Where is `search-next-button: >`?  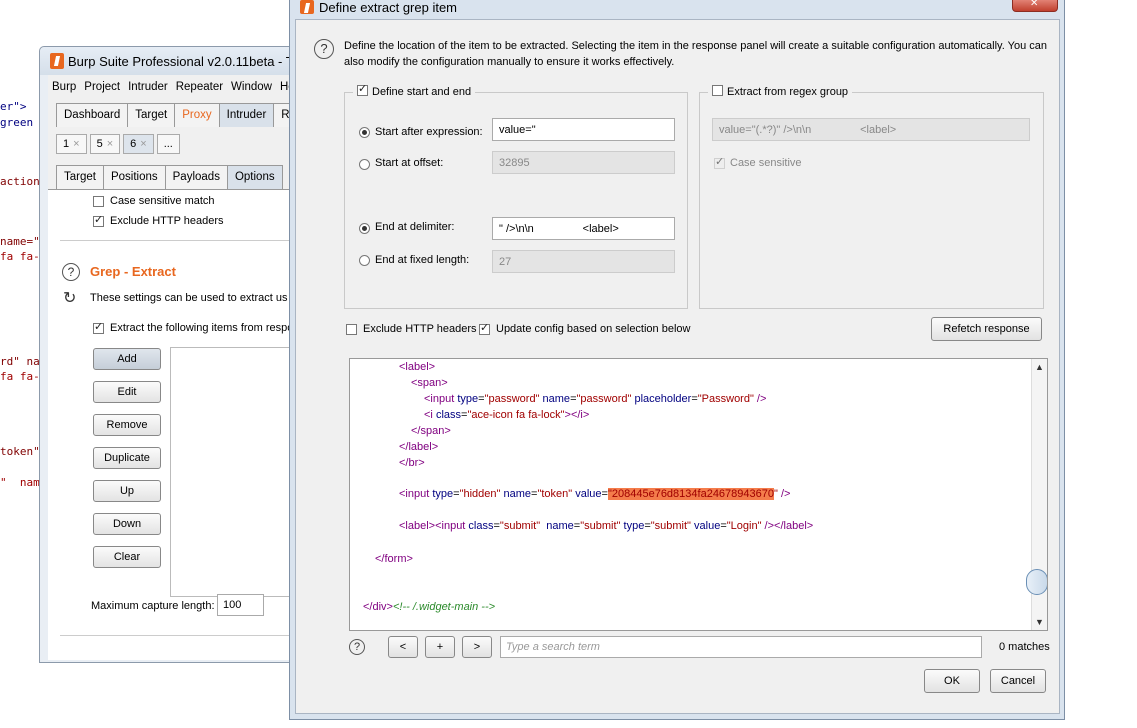
search-next-button: > is located at coordinates (477, 647).